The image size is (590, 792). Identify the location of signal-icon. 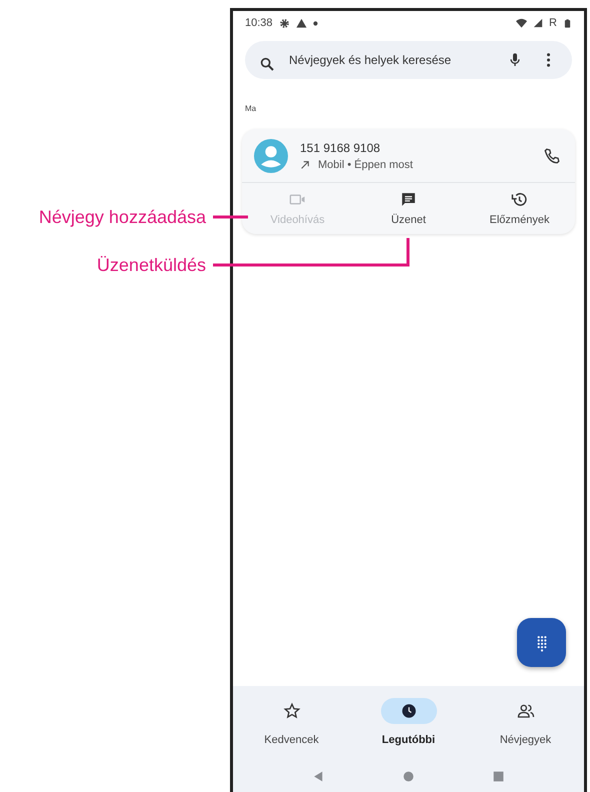
(538, 23).